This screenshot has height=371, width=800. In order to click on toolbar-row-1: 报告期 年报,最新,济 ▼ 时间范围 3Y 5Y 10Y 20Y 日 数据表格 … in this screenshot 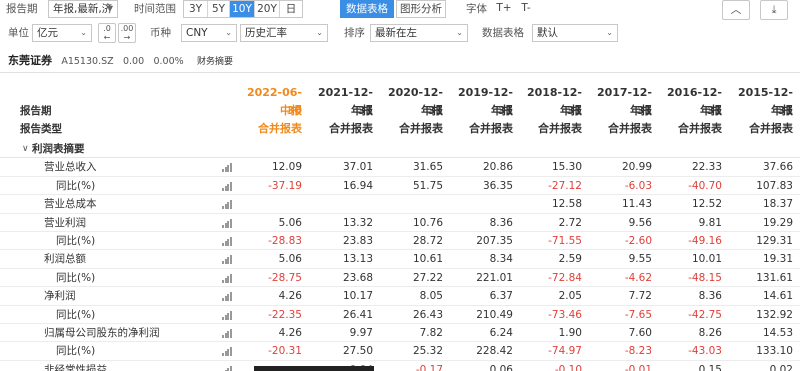, I will do `click(400, 10)`.